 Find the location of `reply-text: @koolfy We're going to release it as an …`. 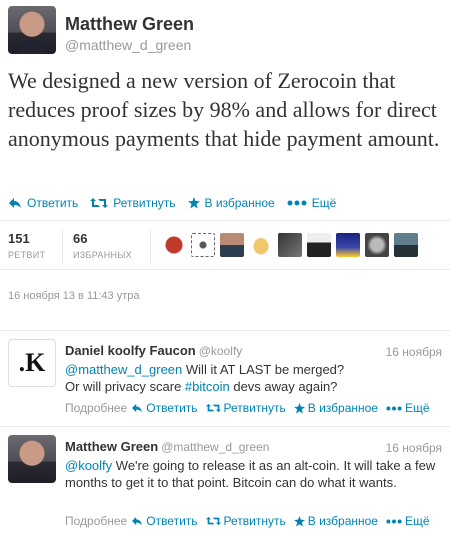

reply-text: @koolfy We're going to release it as an … is located at coordinates (254, 474).